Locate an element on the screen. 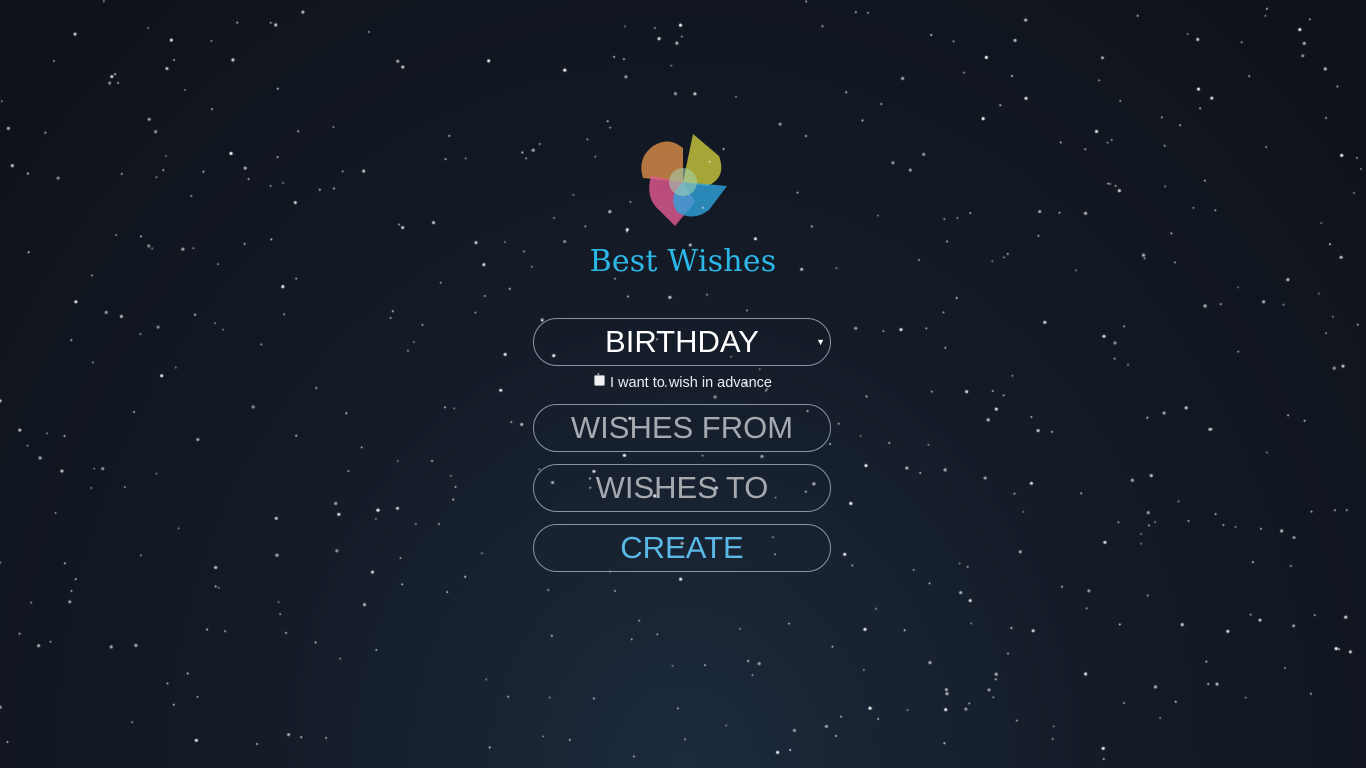  occasion-selected-value: BIRTHDAY is located at coordinates (682, 341).